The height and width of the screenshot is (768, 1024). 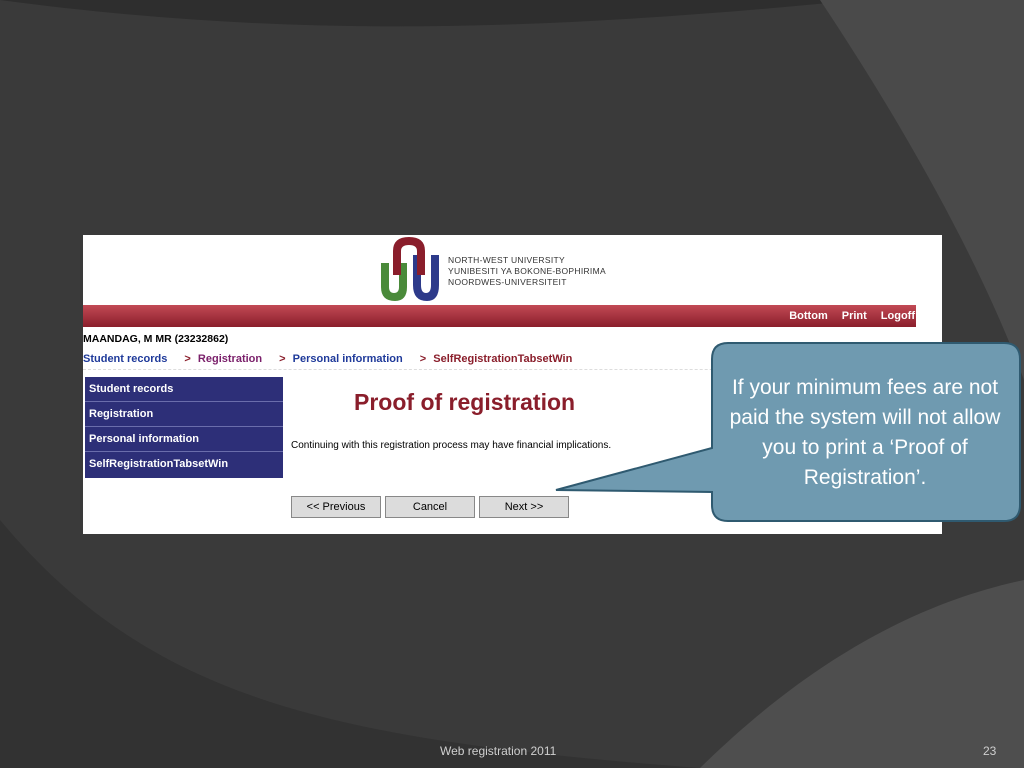 I want to click on university-name-line: NORTH-WEST UNIVERSITY, so click(x=506, y=260).